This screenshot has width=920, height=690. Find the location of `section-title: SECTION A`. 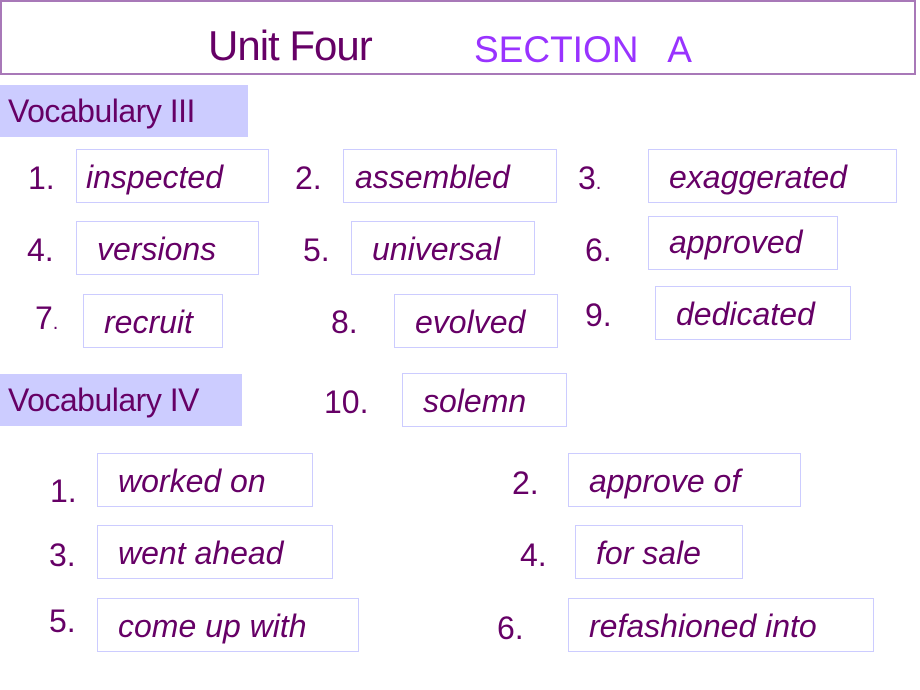

section-title: SECTION A is located at coordinates (583, 49).